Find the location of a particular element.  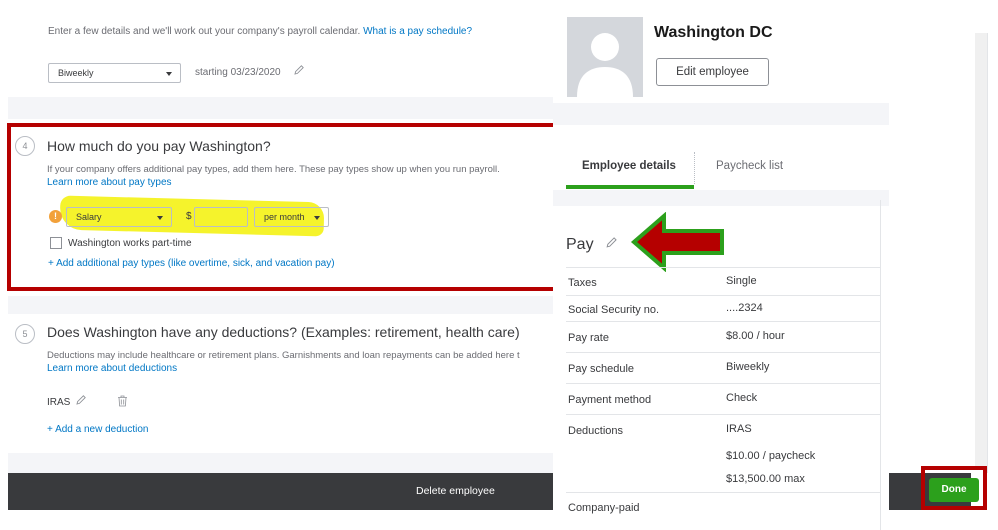

edit-employee-button: Edit employee is located at coordinates (712, 72).